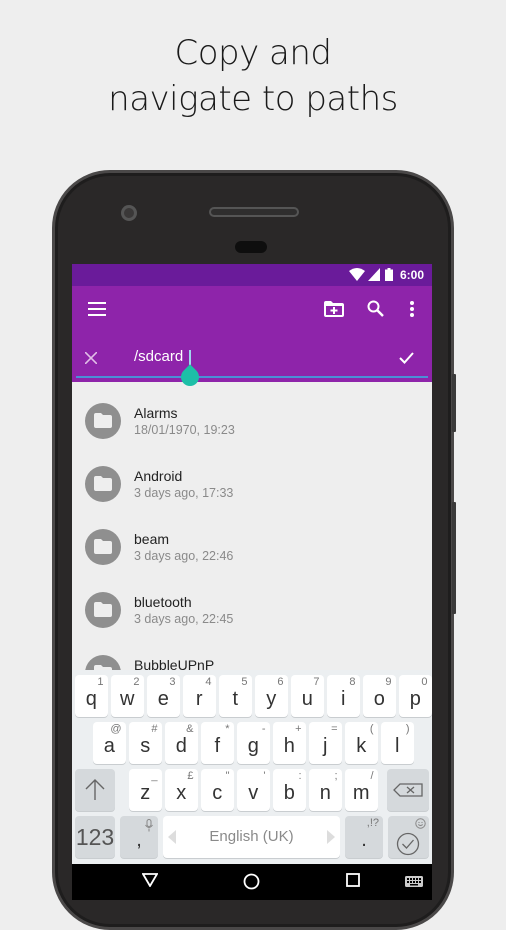 Image resolution: width=506 pixels, height=930 pixels. I want to click on key-g: g-, so click(253, 743).